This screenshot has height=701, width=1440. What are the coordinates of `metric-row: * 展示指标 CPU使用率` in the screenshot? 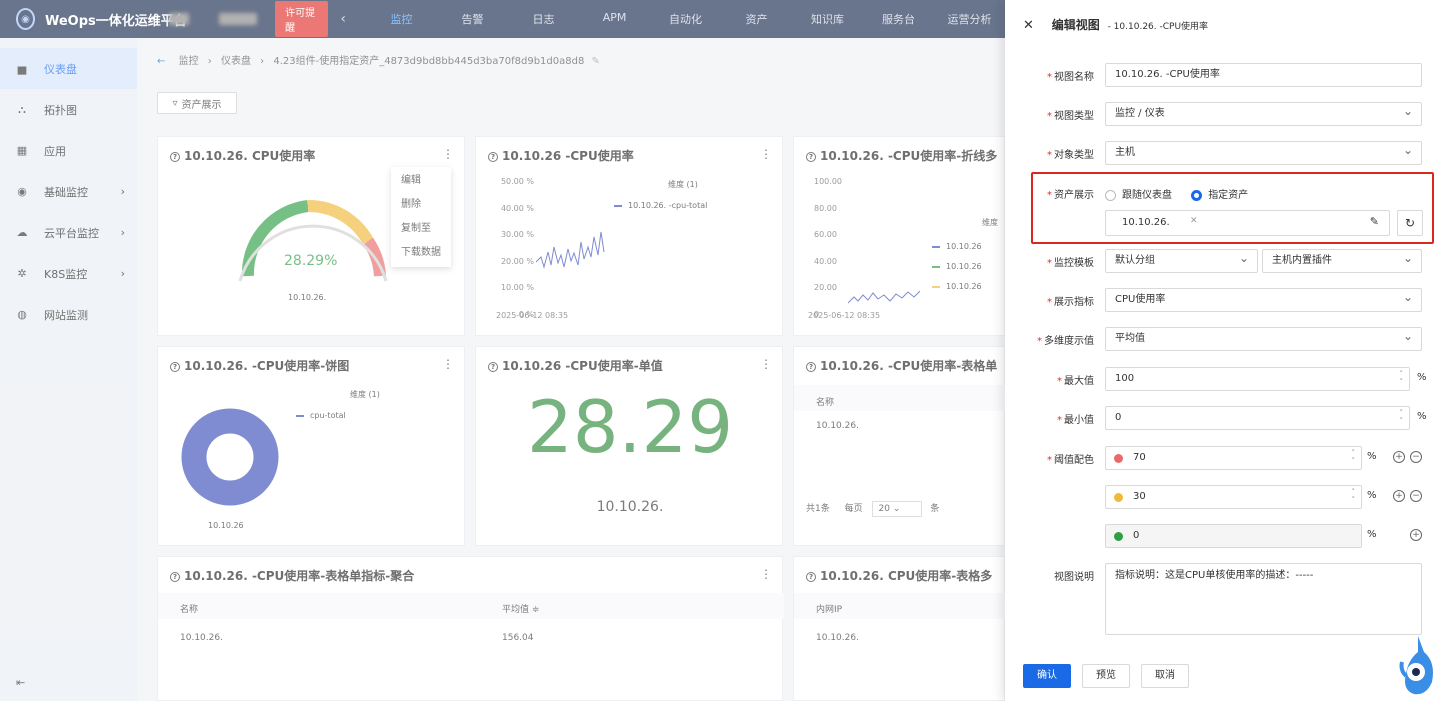 It's located at (1222, 299).